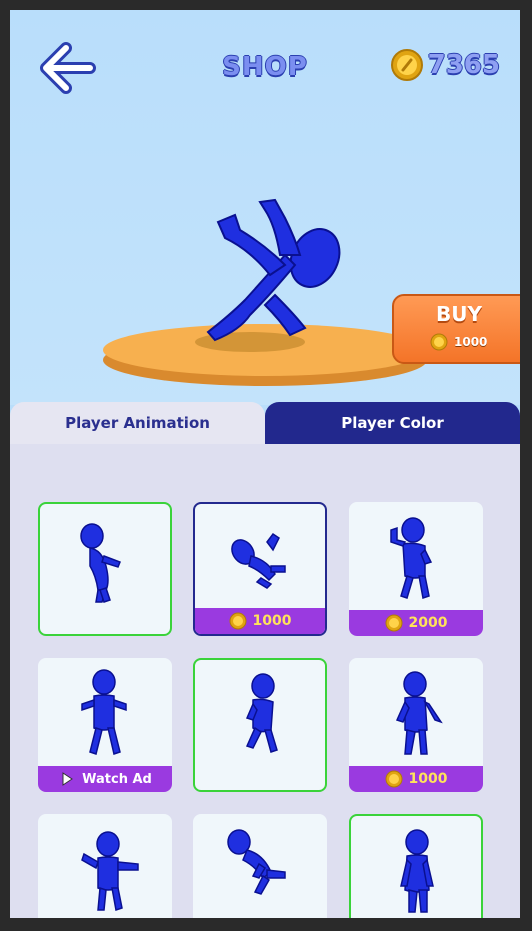 The width and height of the screenshot is (532, 931). Describe the element at coordinates (261, 713) in the screenshot. I see `figure-run-icon` at that location.